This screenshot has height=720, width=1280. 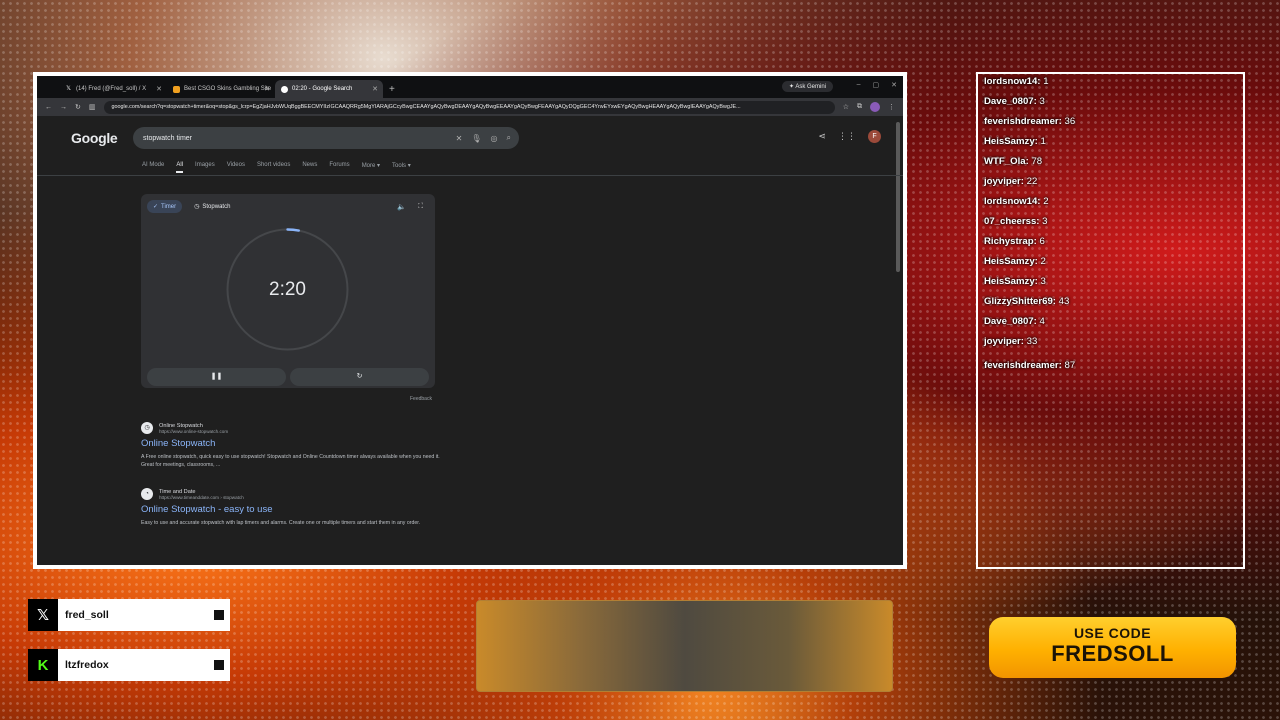 What do you see at coordinates (147, 428) in the screenshot?
I see `site-favicon: ◷` at bounding box center [147, 428].